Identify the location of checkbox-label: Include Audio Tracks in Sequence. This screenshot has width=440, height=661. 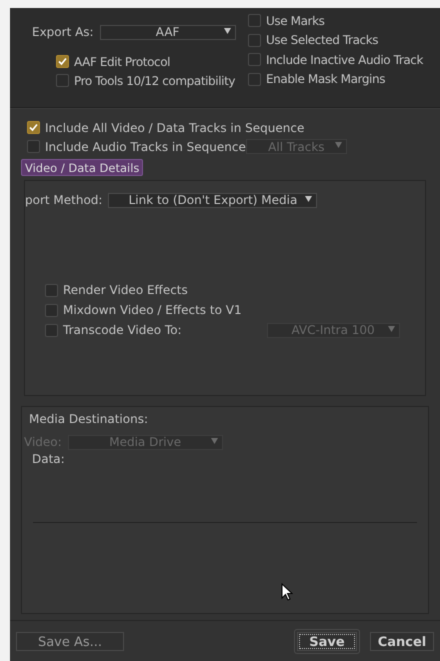
(145, 147).